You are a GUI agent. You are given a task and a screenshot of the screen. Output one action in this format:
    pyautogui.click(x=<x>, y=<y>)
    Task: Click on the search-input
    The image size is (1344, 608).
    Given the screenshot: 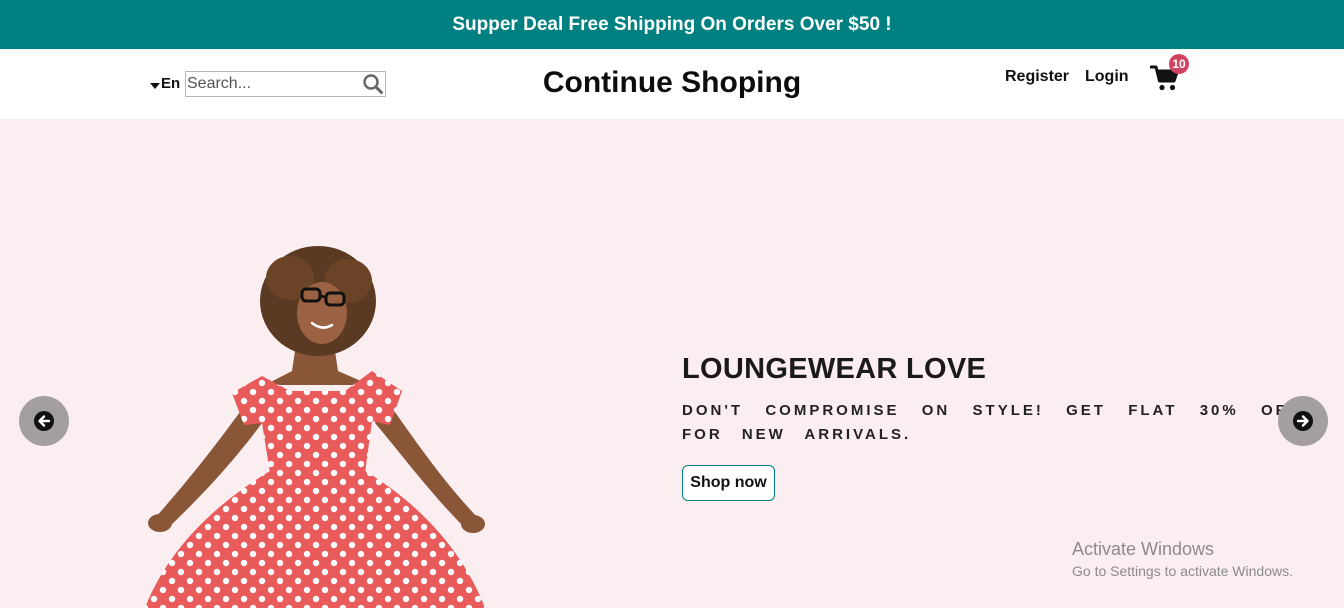 What is the action you would take?
    pyautogui.click(x=272, y=84)
    